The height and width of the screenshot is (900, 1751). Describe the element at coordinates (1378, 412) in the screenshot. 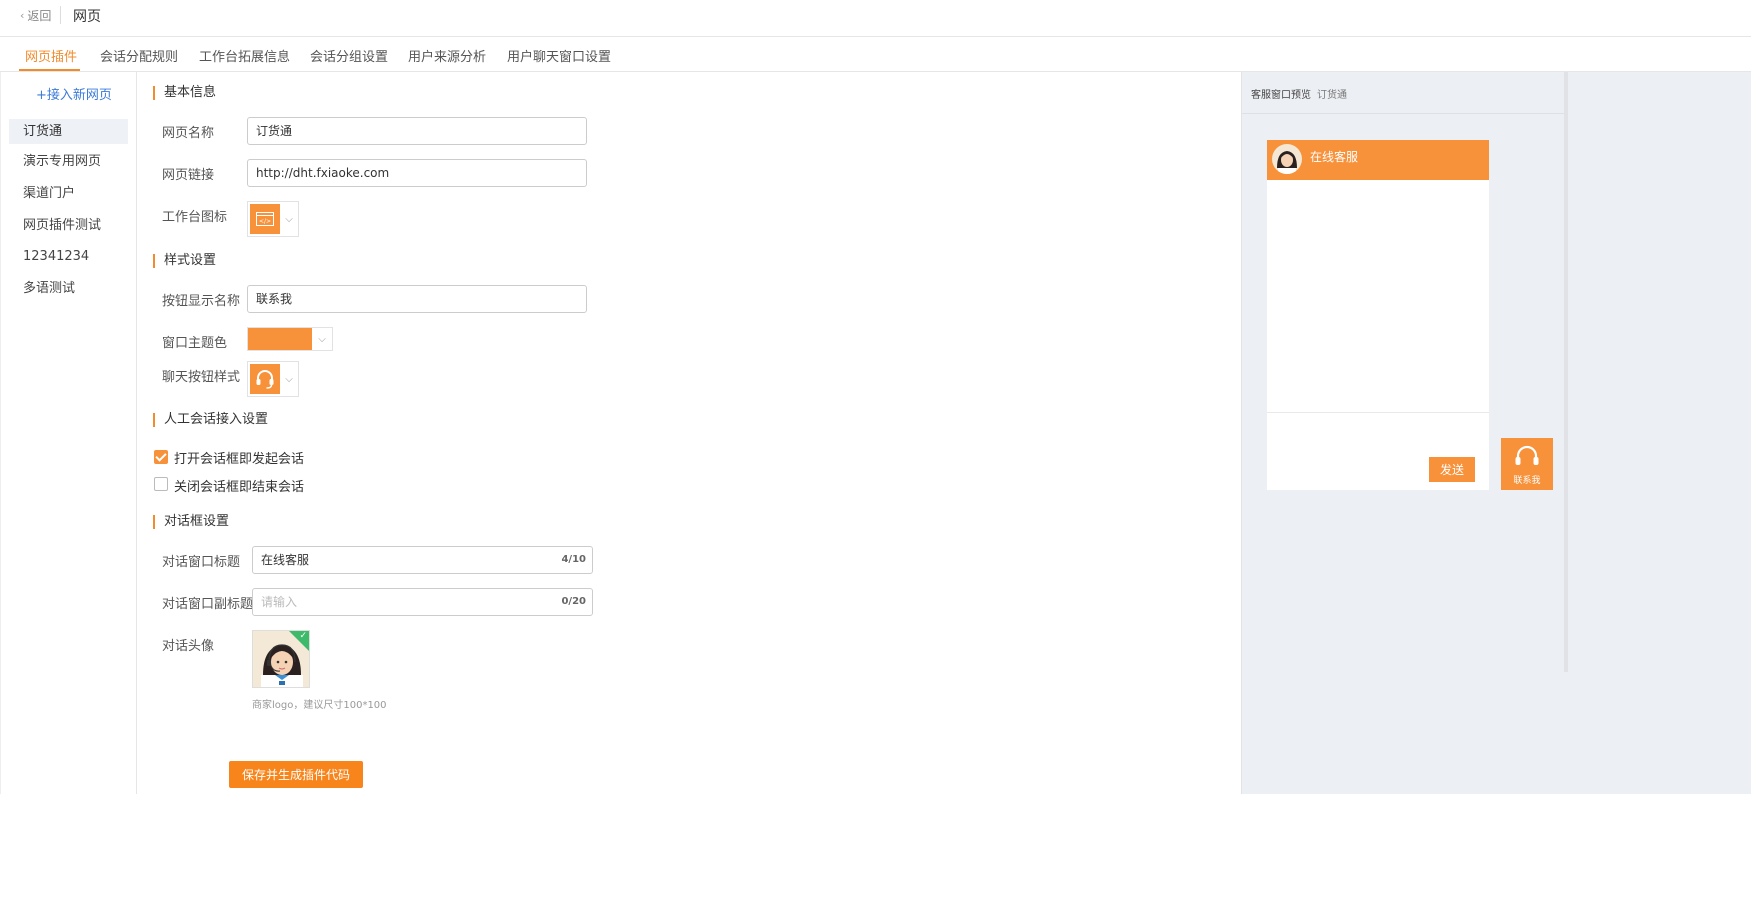

I see `chat-input-divider` at that location.